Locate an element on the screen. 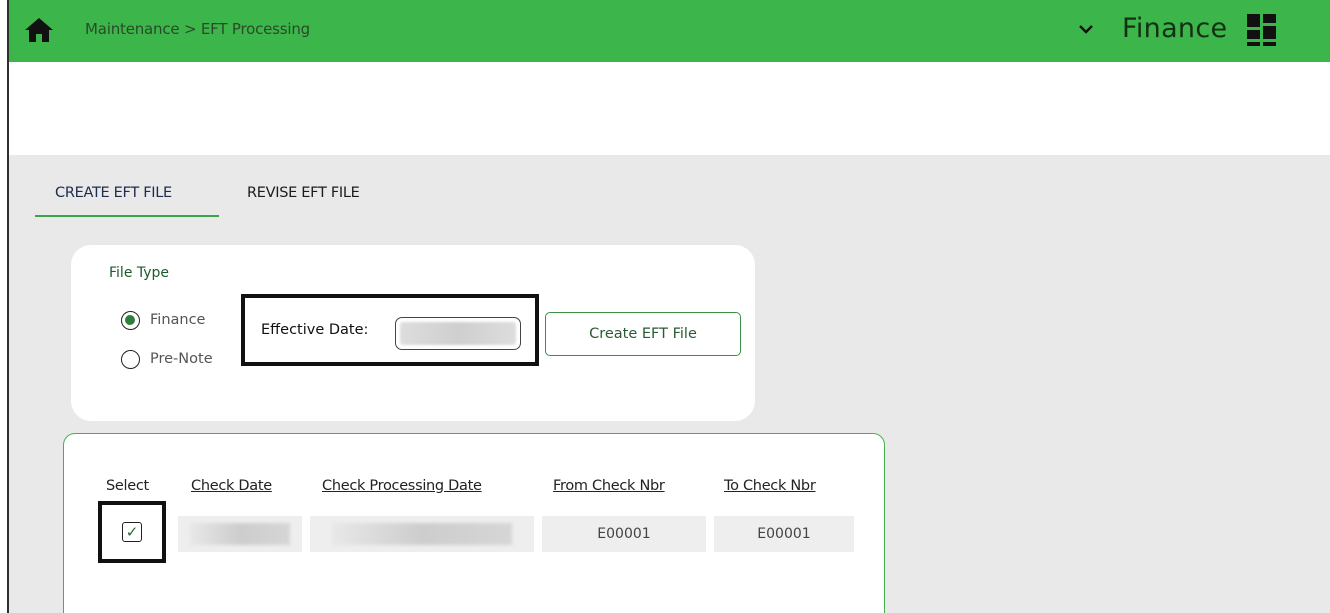  radio-finance-label: Finance is located at coordinates (178, 320).